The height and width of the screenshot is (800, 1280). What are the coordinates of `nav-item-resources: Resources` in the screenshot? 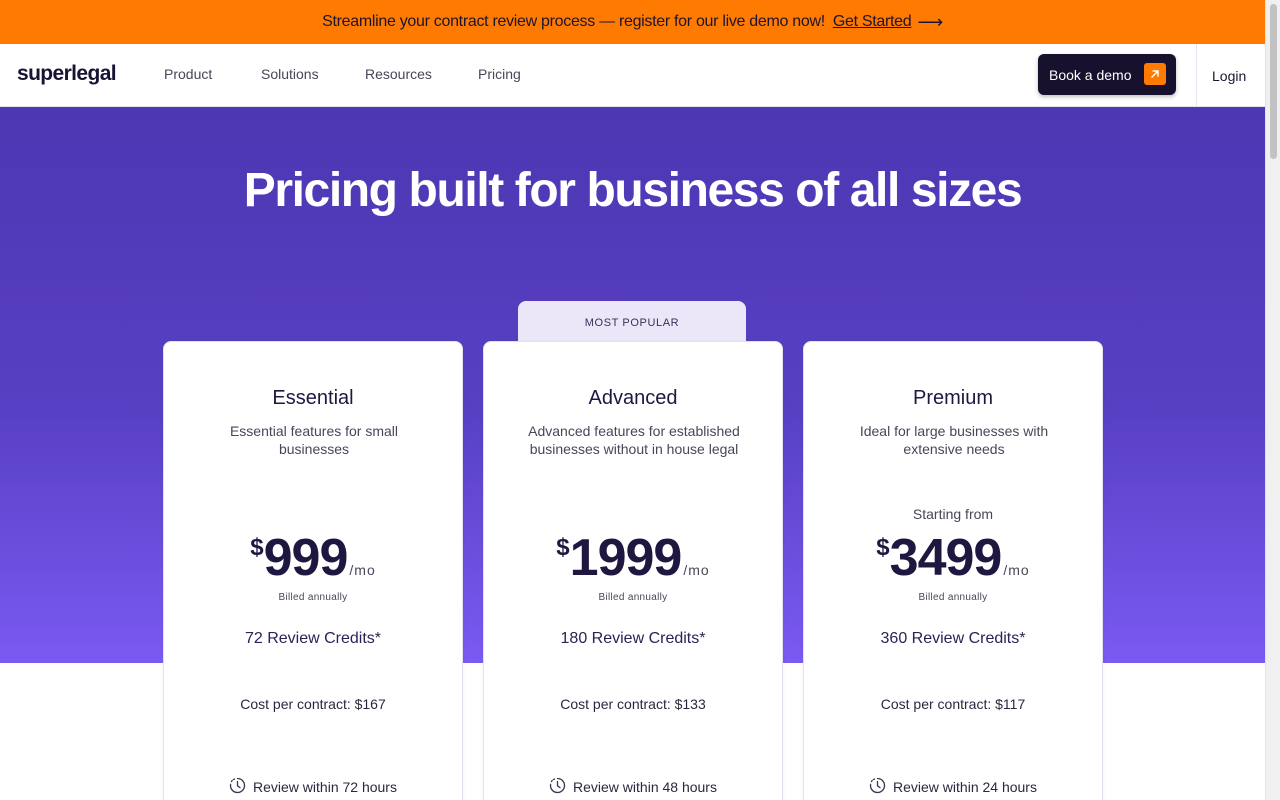 It's located at (398, 74).